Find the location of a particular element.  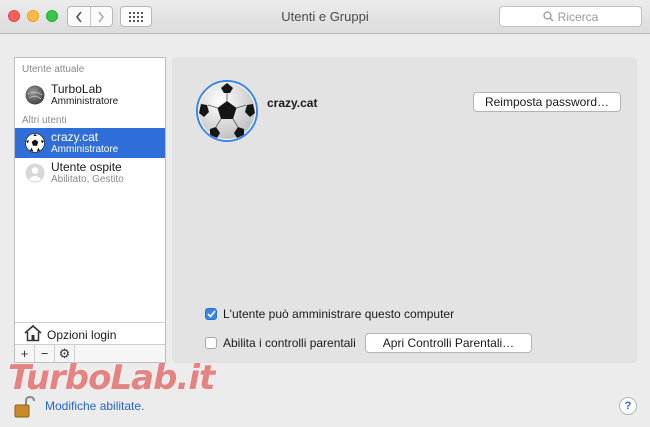

guest-user-icon is located at coordinates (35, 173).